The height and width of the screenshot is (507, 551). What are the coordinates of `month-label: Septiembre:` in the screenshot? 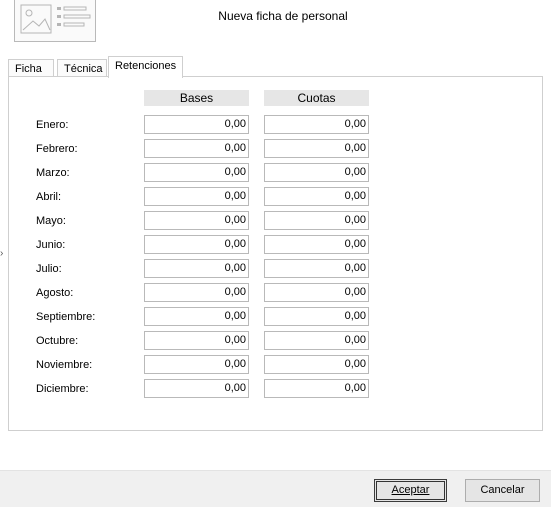 It's located at (66, 317).